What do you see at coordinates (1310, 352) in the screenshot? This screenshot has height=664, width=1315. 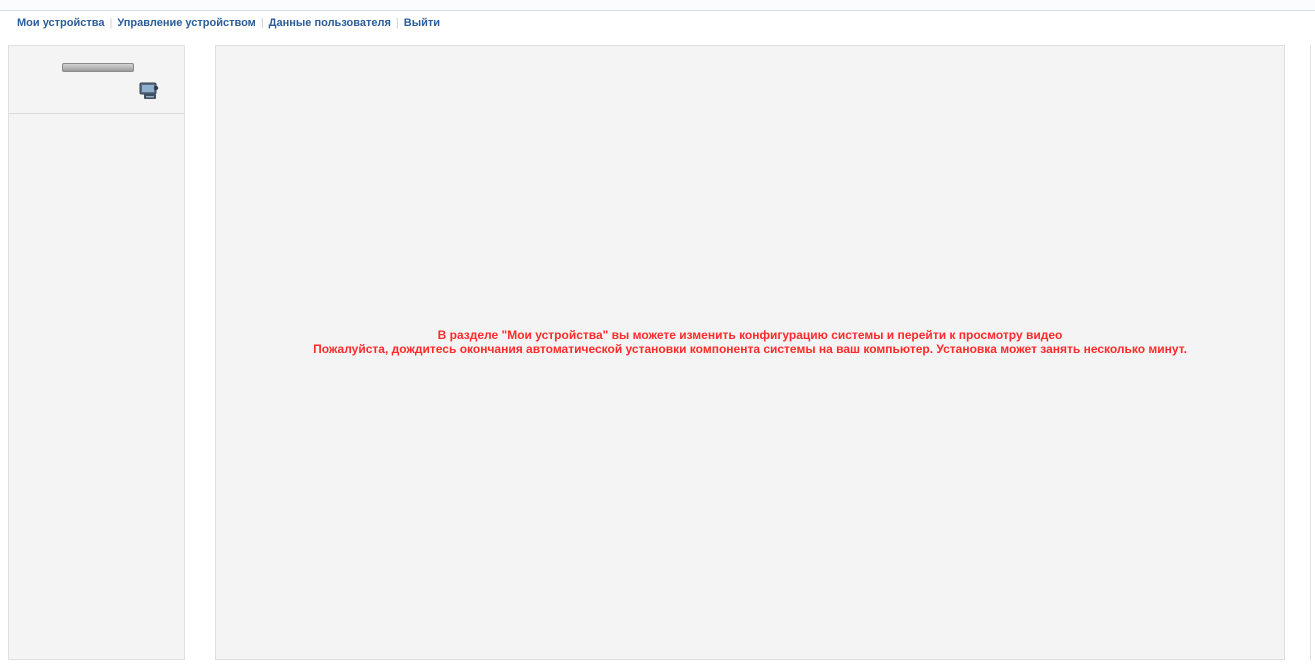 I see `right-edge-divider` at bounding box center [1310, 352].